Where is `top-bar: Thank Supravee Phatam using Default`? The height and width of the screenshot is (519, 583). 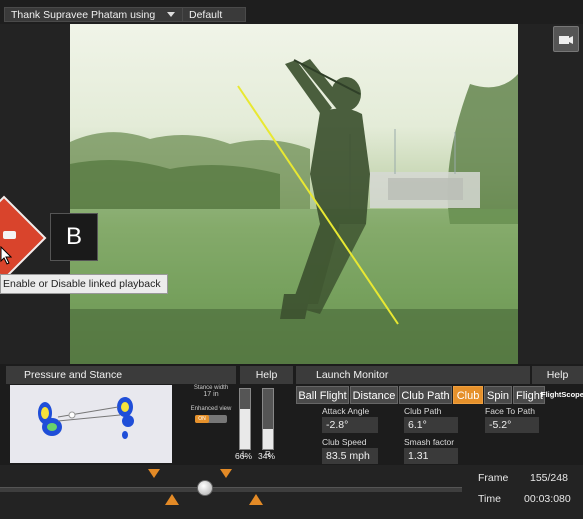
top-bar: Thank Supravee Phatam using Default is located at coordinates (291, 12).